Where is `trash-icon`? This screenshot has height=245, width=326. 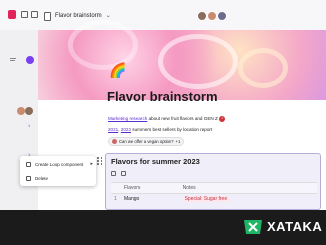 trash-icon is located at coordinates (28, 178).